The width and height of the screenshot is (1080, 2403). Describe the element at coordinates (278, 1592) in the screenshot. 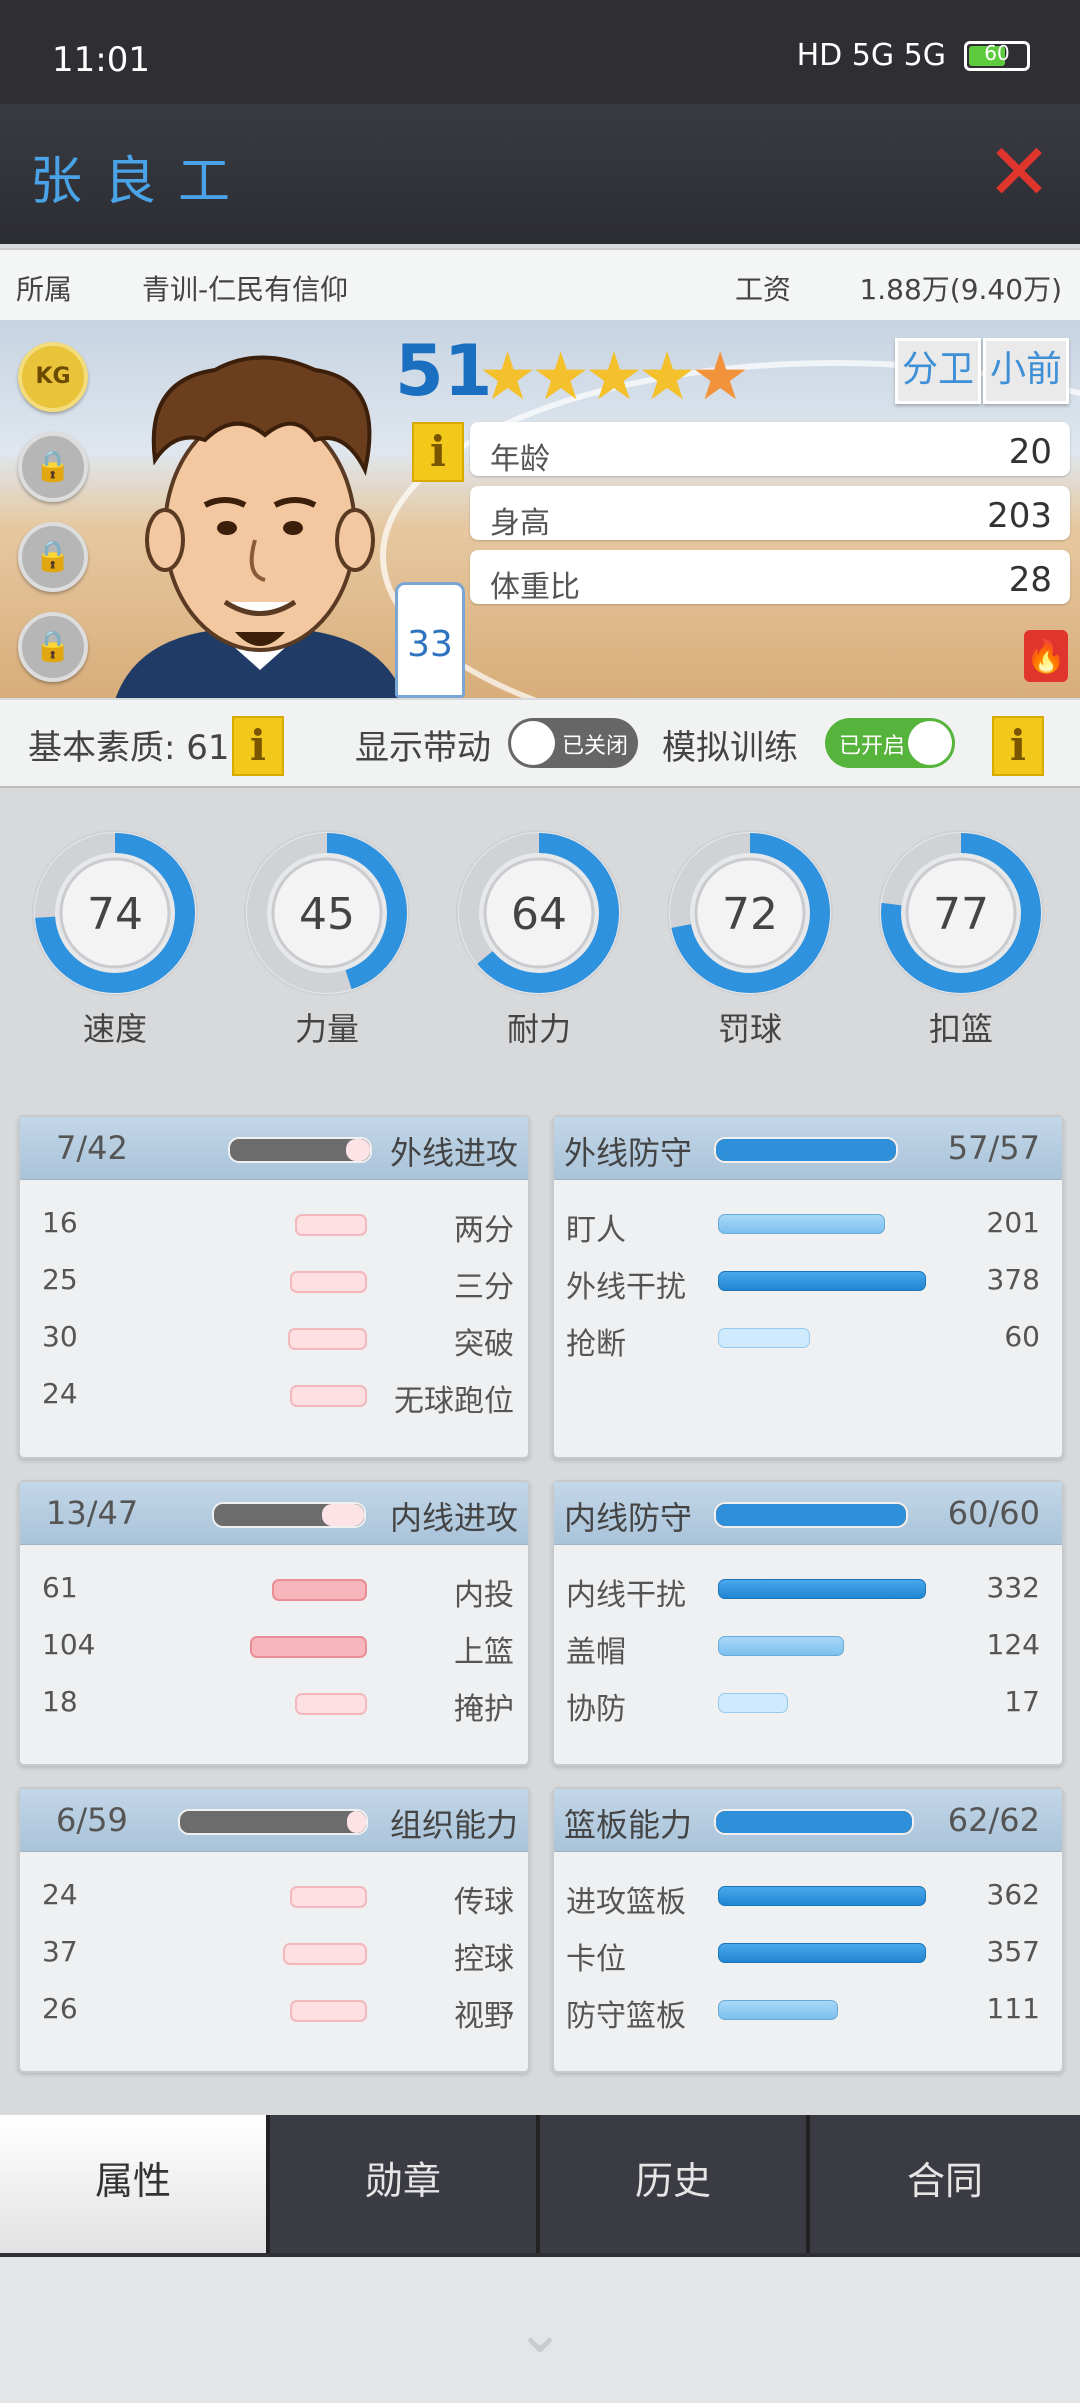

I see `list-item: 61 内投` at that location.